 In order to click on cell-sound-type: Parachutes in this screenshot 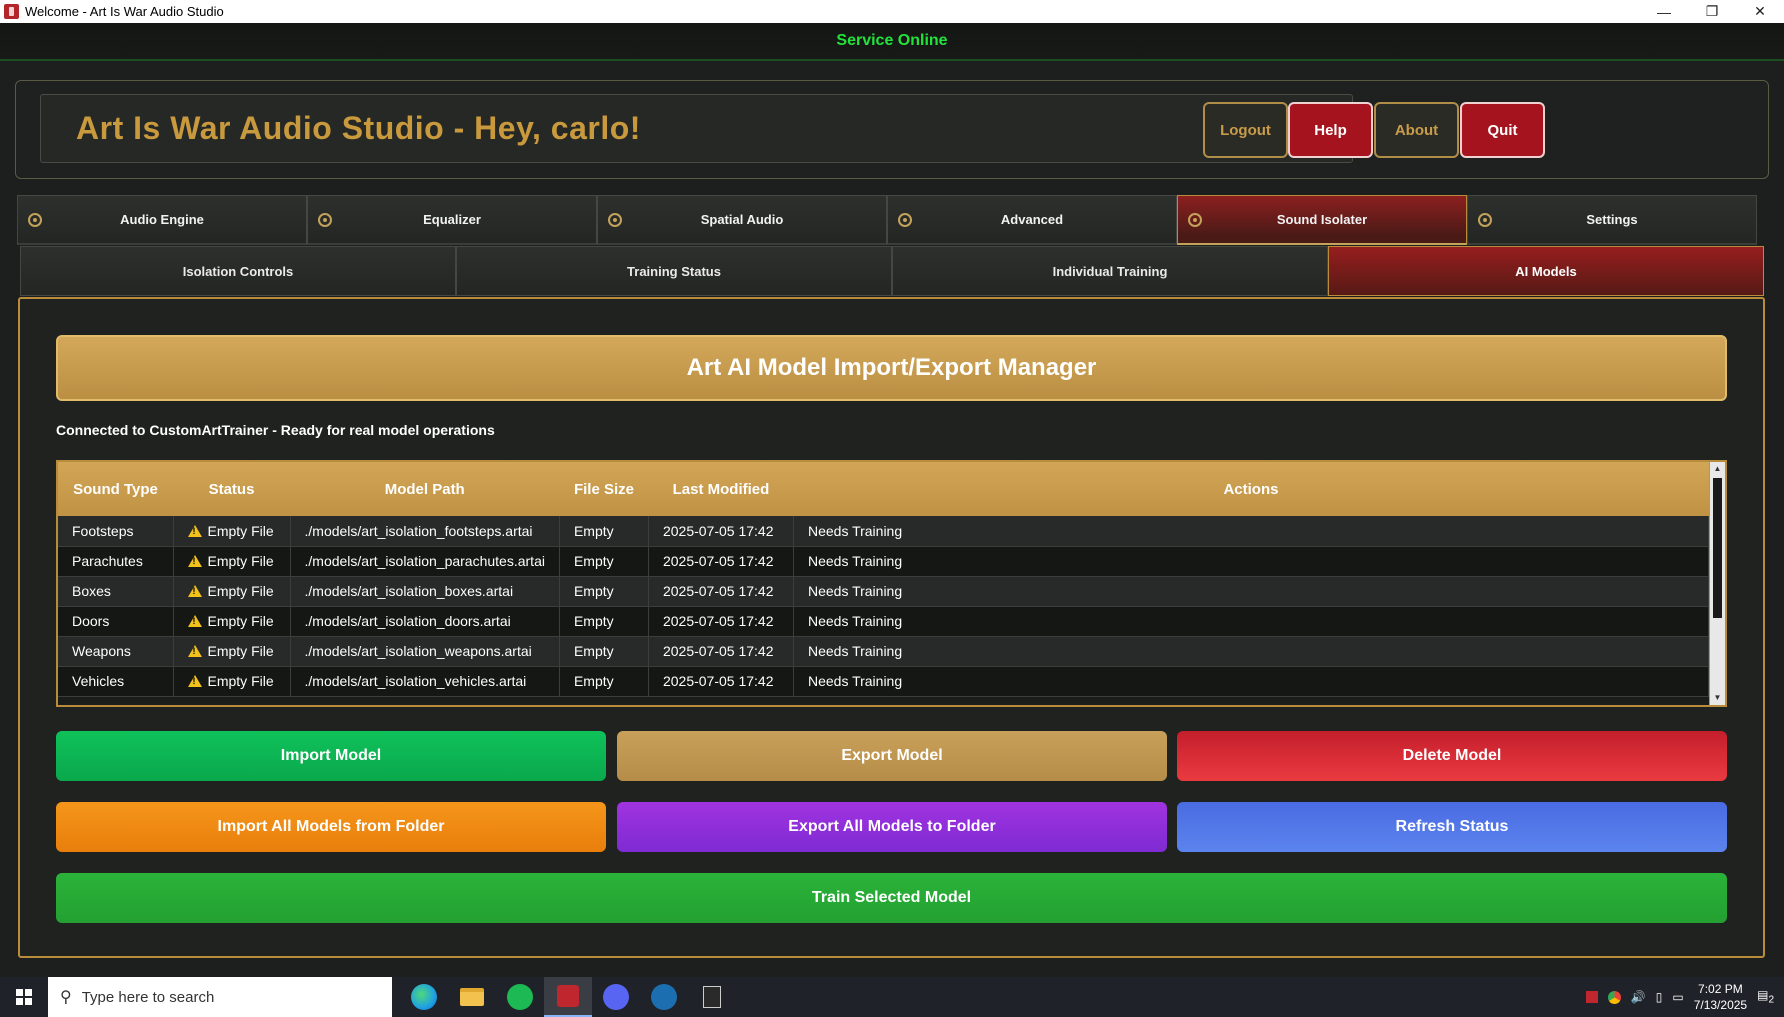, I will do `click(116, 561)`.